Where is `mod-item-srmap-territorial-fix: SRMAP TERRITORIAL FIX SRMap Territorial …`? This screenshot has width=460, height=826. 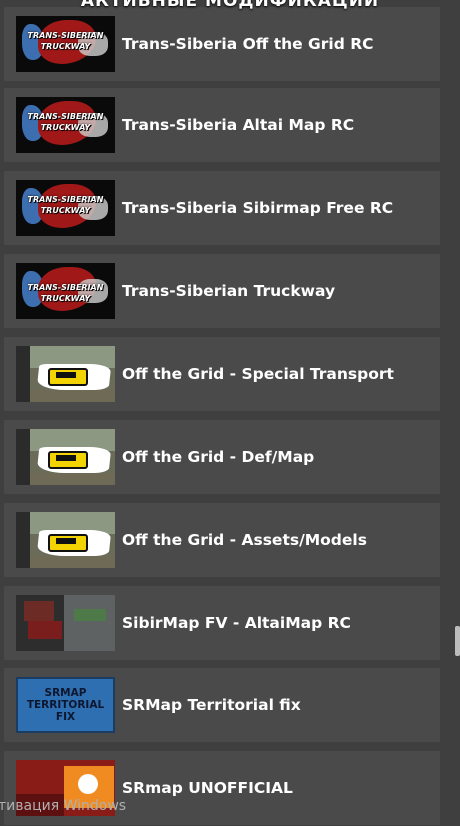 mod-item-srmap-territorial-fix: SRMAP TERRITORIAL FIX SRMap Territorial … is located at coordinates (222, 705).